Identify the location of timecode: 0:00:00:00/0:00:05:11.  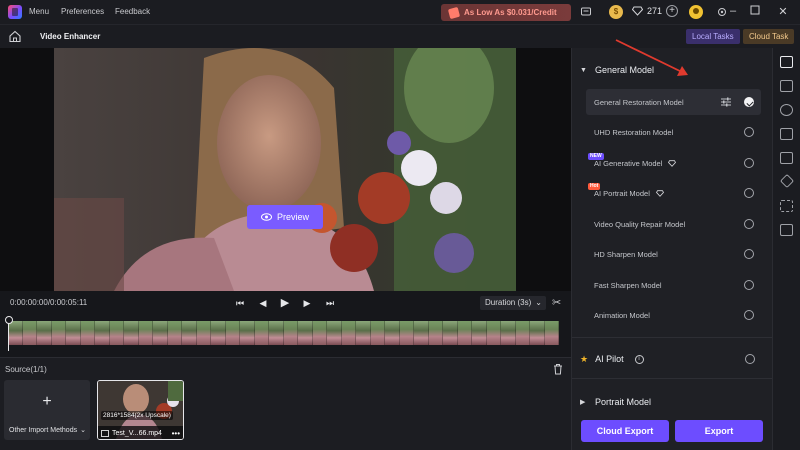
(49, 302).